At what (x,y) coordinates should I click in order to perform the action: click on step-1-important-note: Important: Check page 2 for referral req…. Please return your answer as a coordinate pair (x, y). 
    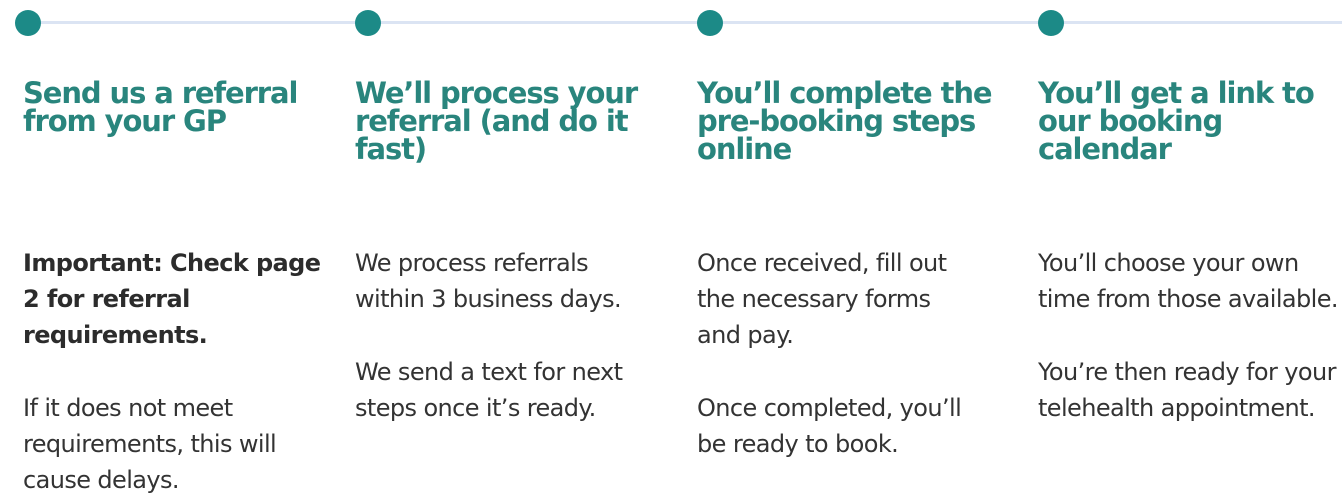
    Looking at the image, I should click on (172, 299).